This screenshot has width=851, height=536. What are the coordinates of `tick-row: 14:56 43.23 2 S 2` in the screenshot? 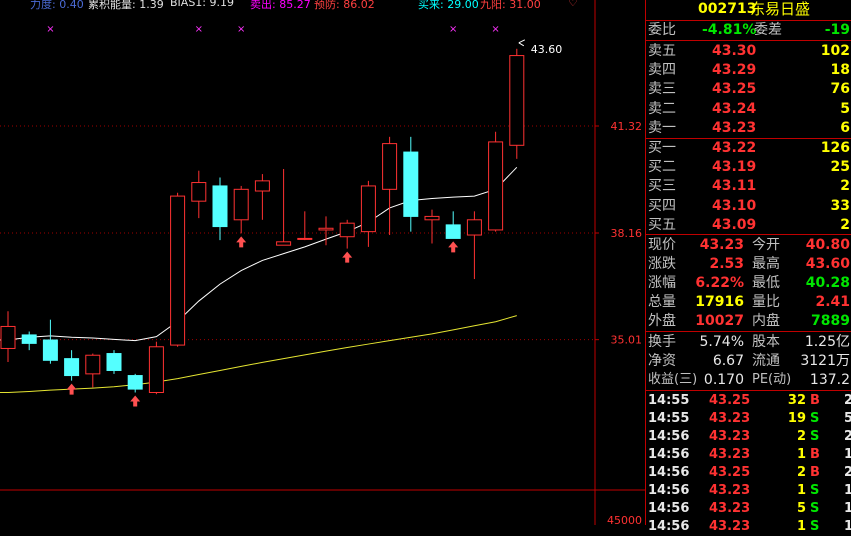 It's located at (748, 437).